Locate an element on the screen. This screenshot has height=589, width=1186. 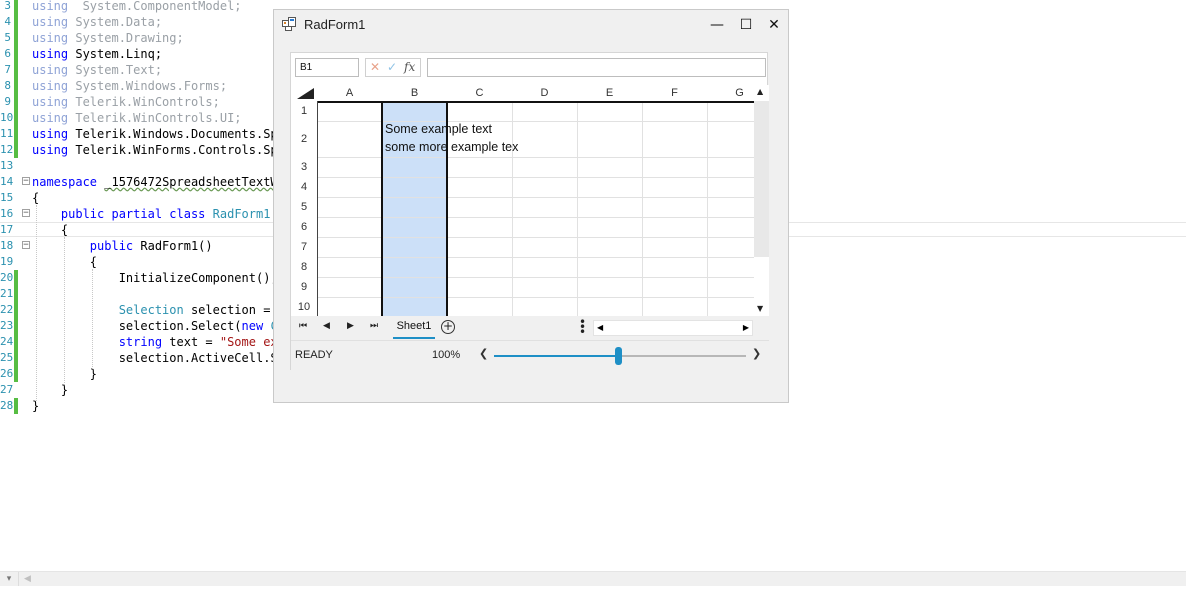
column-header: C is located at coordinates (479, 93).